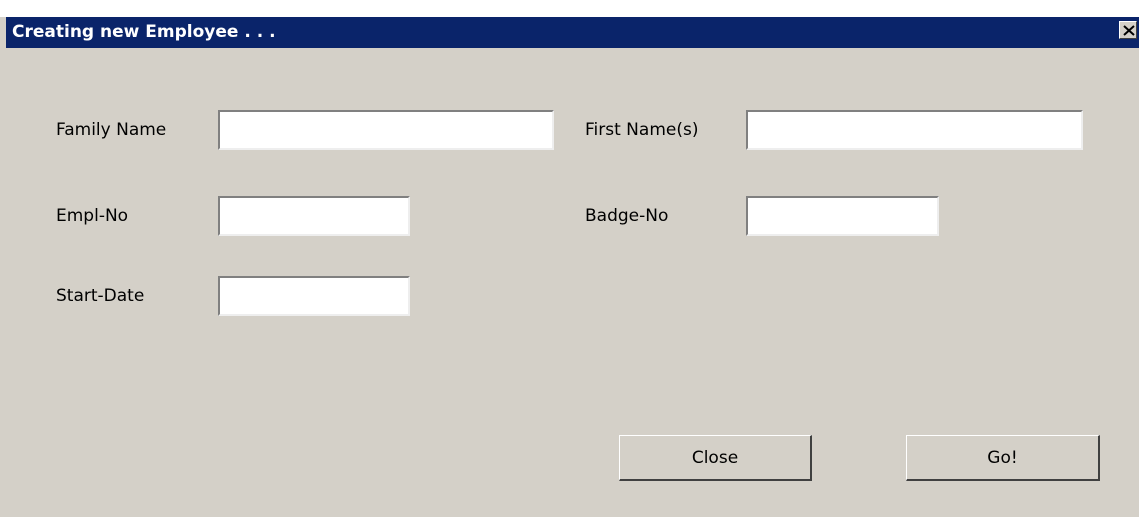 This screenshot has height=517, width=1139. I want to click on first-name-input, so click(914, 130).